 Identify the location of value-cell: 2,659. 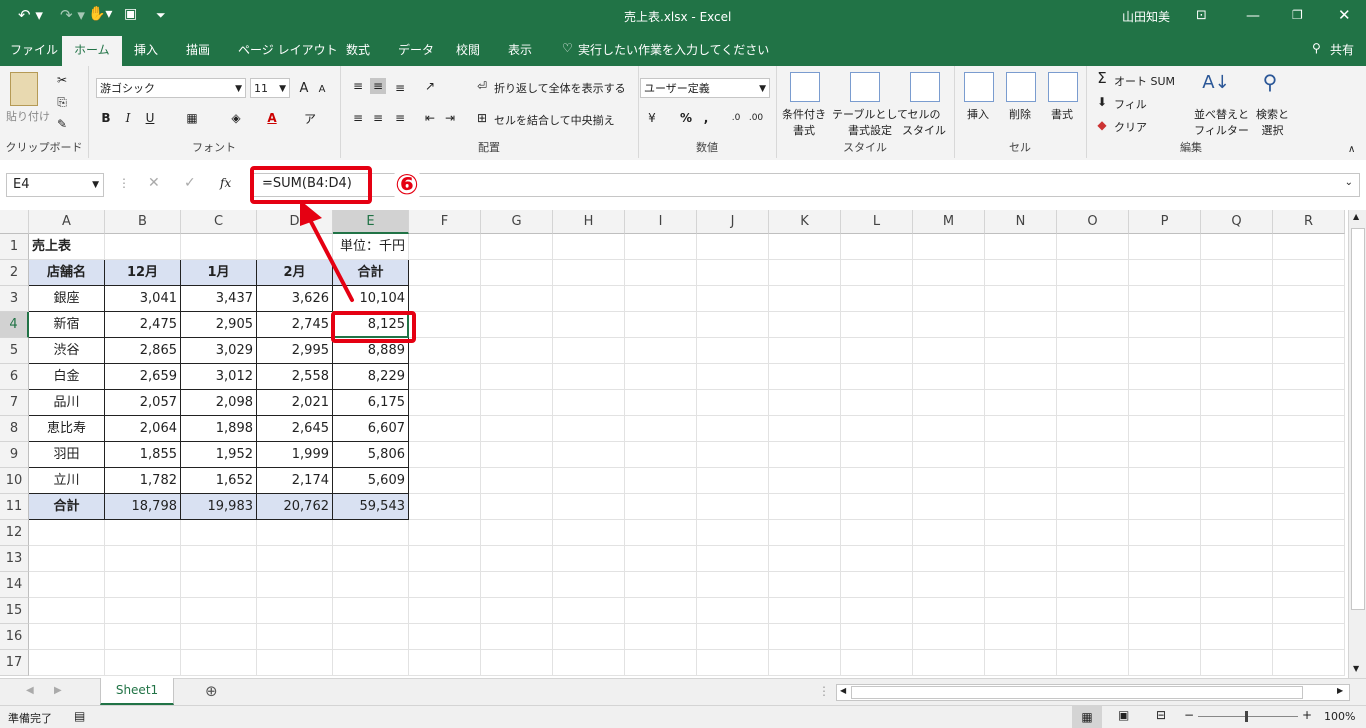
(143, 377).